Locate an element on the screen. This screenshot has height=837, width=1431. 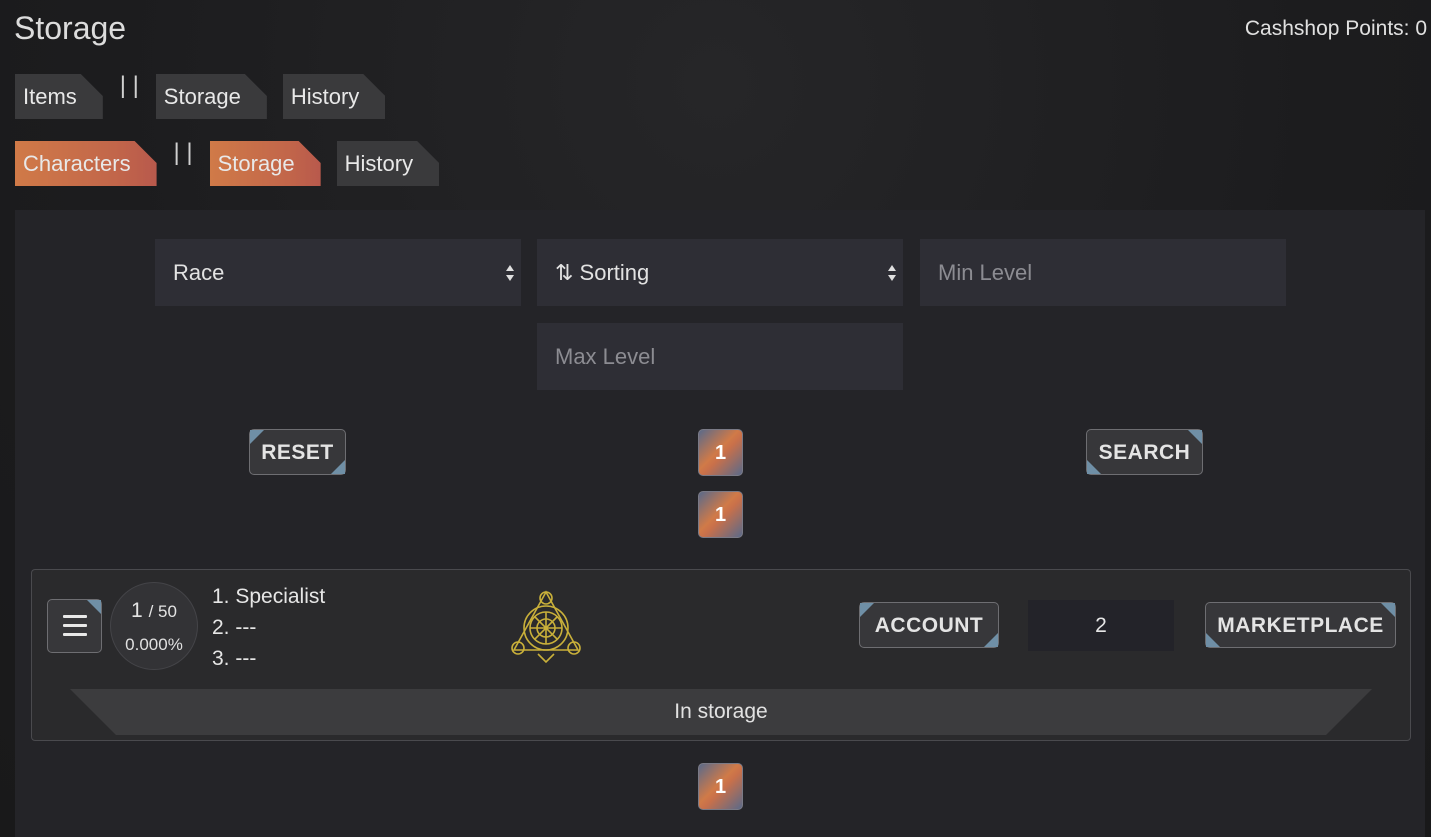
search-button: SEARCH is located at coordinates (1144, 452).